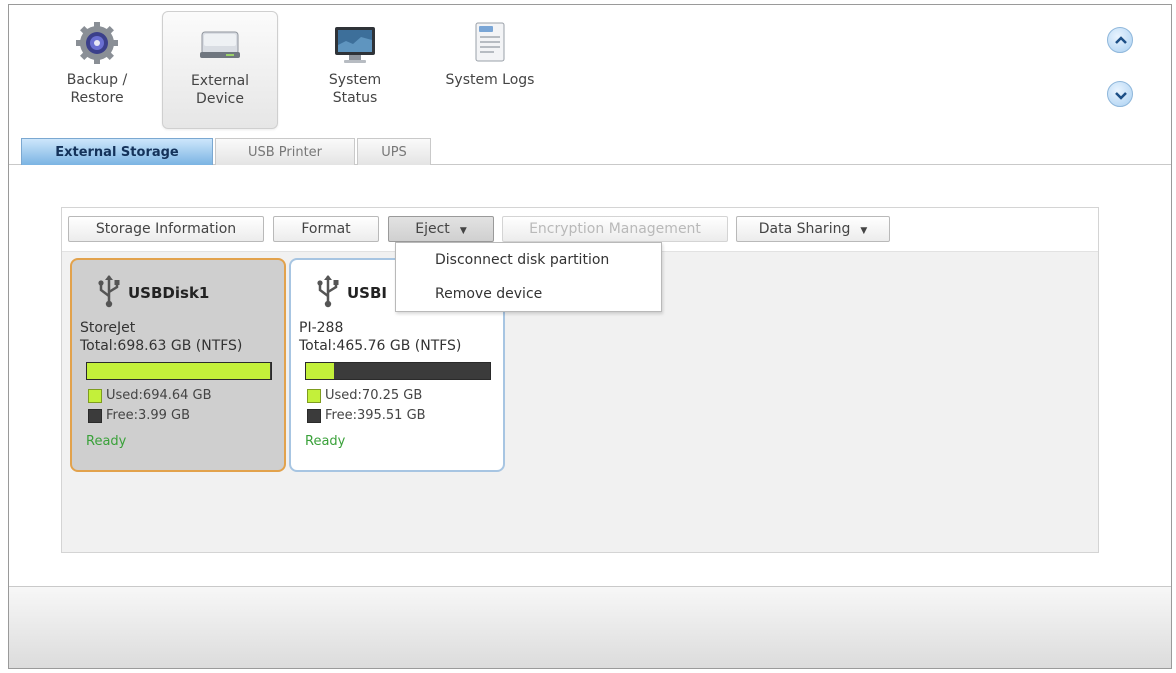 This screenshot has height=673, width=1176. What do you see at coordinates (117, 151) in the screenshot?
I see `tab-external-storage: External Storage` at bounding box center [117, 151].